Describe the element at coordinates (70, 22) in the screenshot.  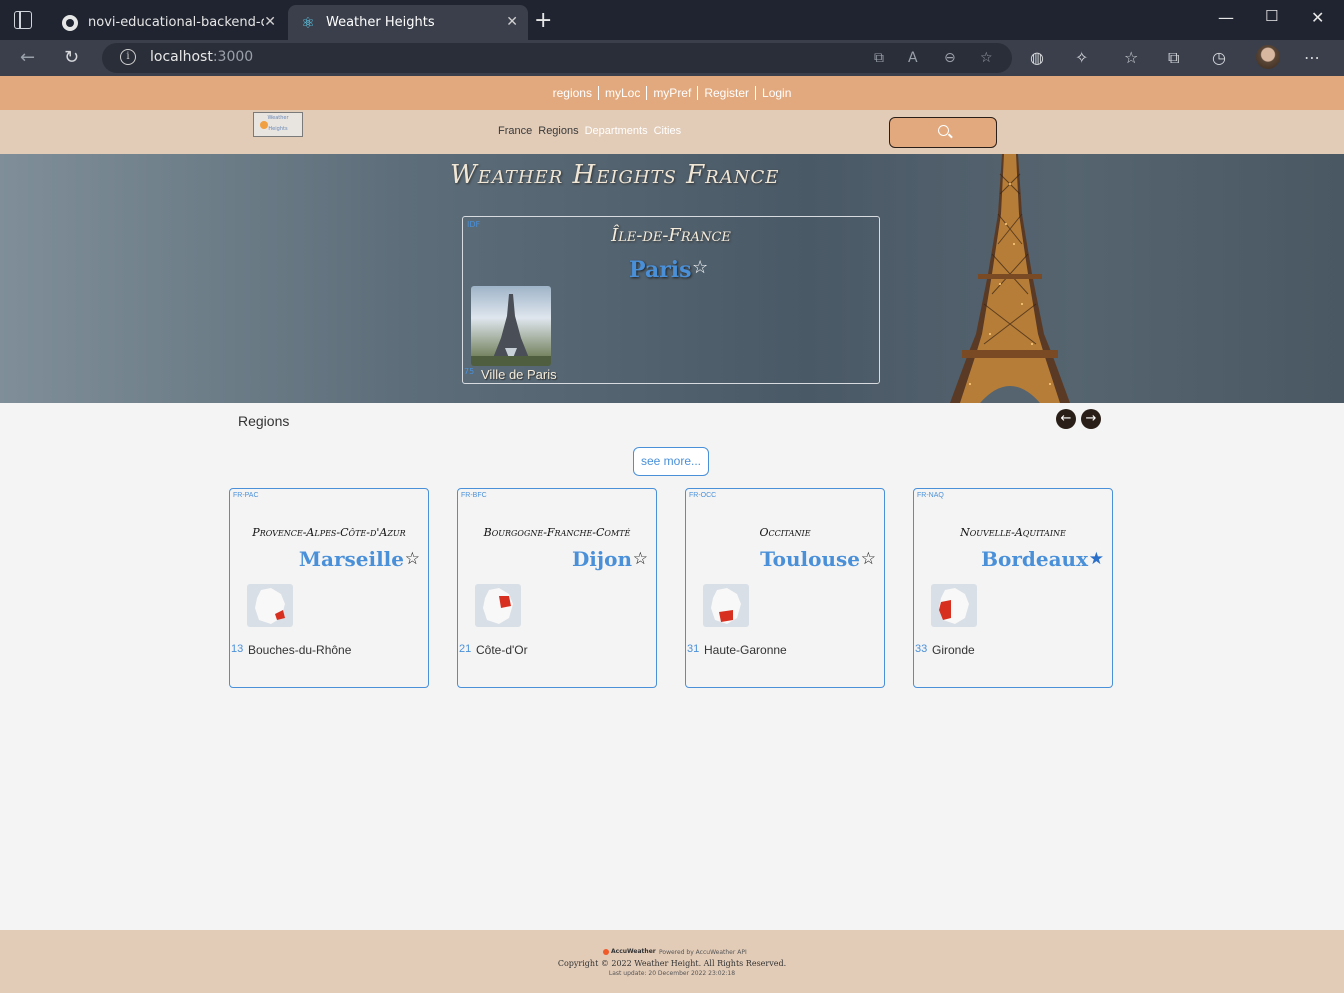
I see `github-icon` at that location.